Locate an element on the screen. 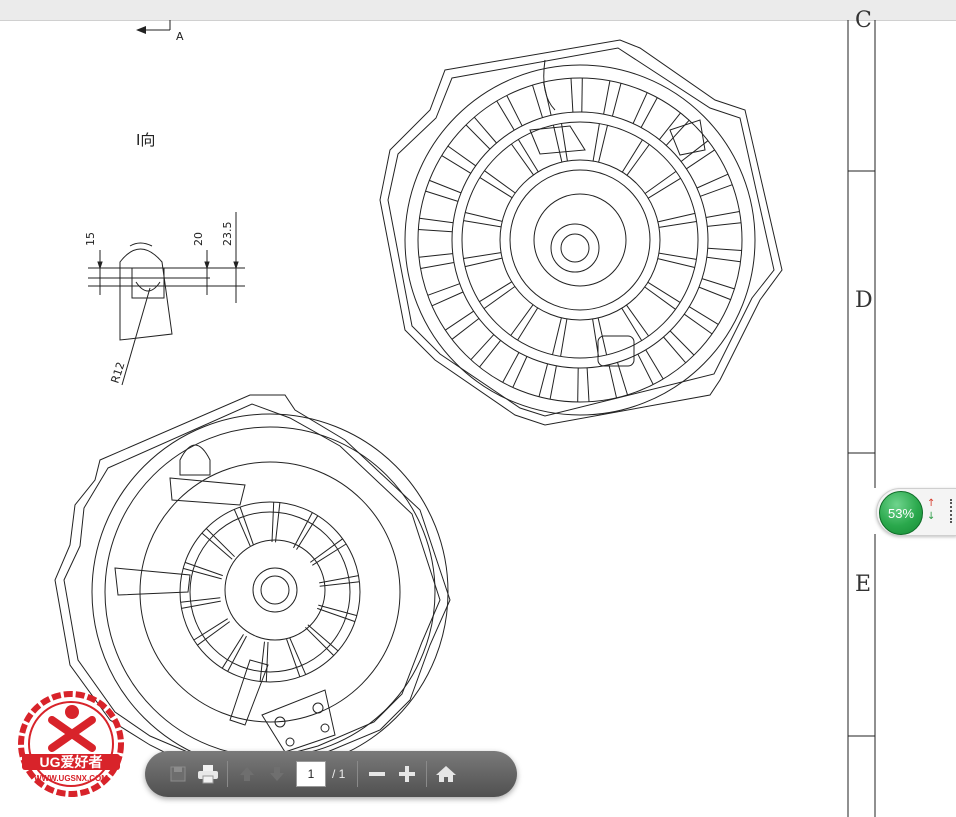 The height and width of the screenshot is (817, 956). zoom-in-button is located at coordinates (407, 774).